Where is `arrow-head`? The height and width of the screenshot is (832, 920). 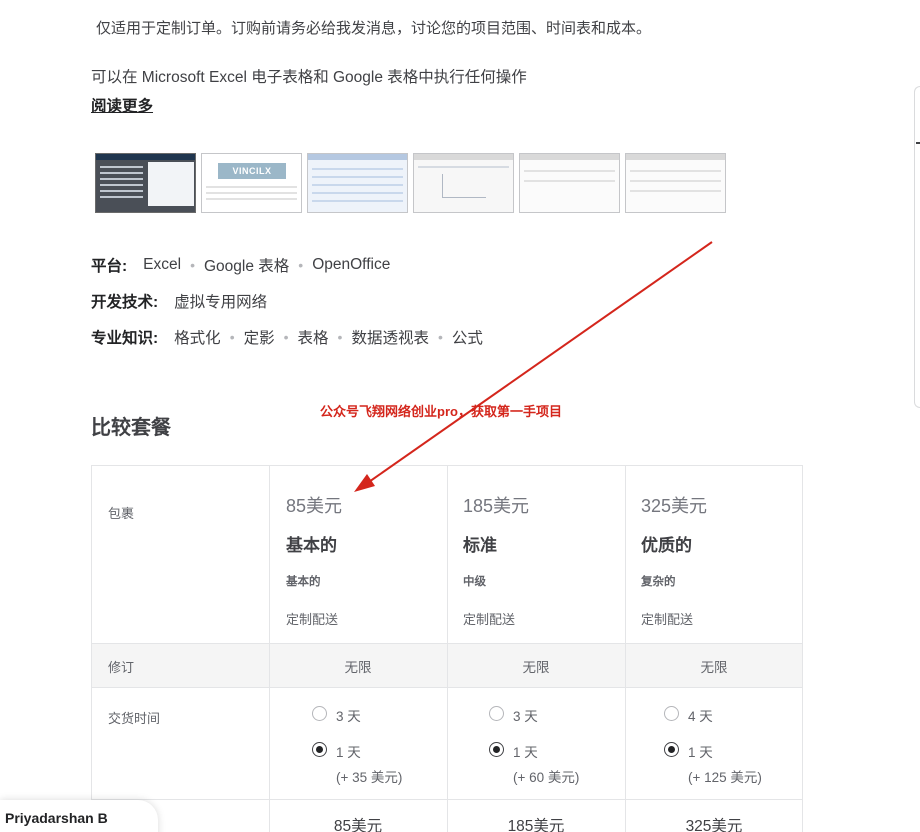 arrow-head is located at coordinates (364, 483).